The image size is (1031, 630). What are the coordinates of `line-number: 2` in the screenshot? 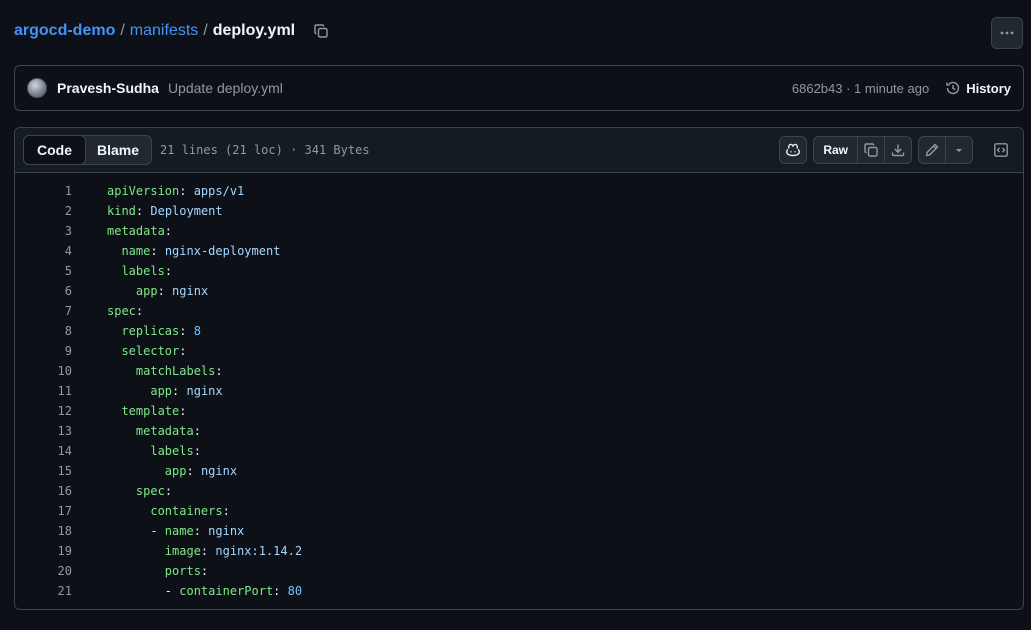 It's located at (43, 211).